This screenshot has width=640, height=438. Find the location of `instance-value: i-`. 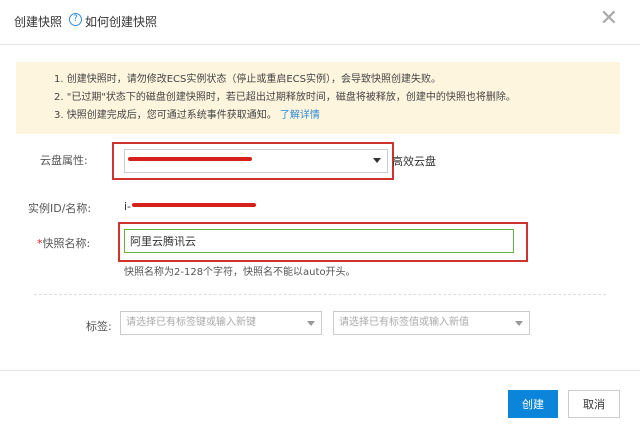

instance-value: i- is located at coordinates (128, 206).